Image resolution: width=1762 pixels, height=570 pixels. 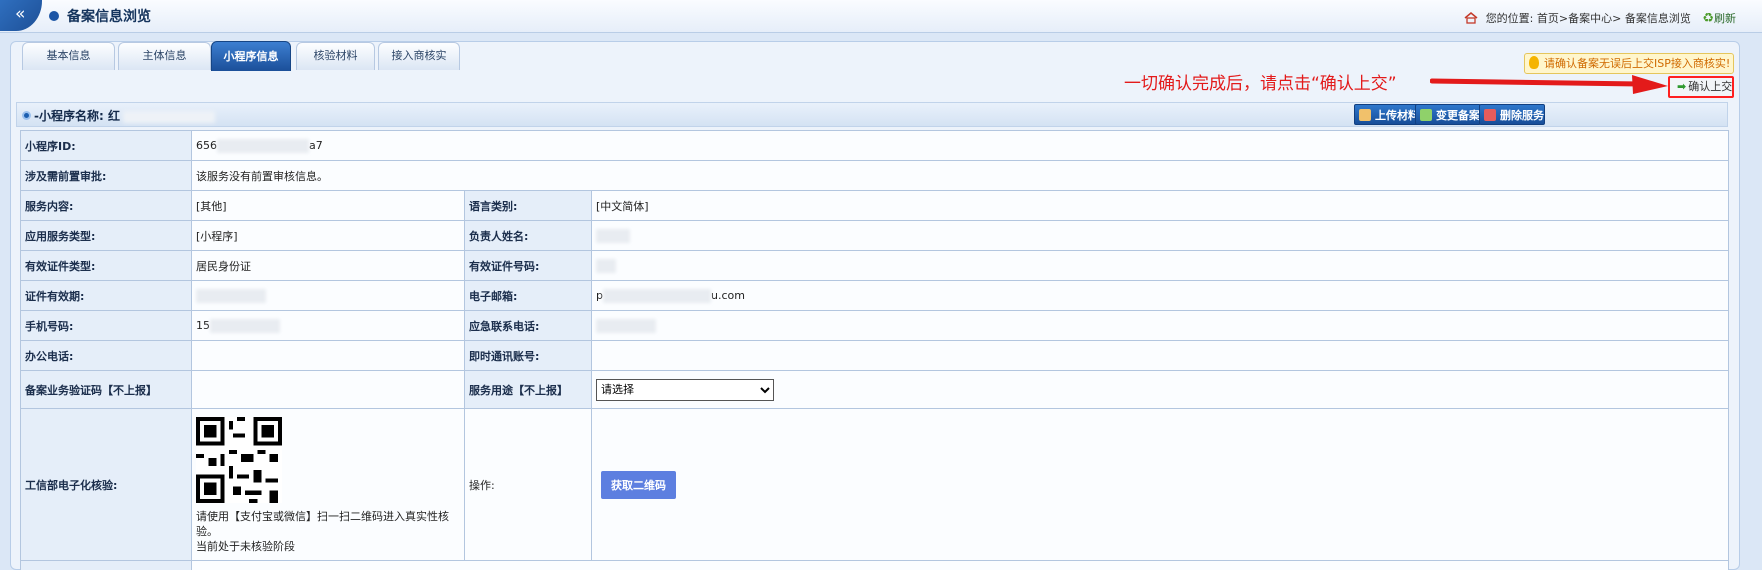 I want to click on service-purpose-label: 服务用途【不上报】, so click(x=528, y=389).